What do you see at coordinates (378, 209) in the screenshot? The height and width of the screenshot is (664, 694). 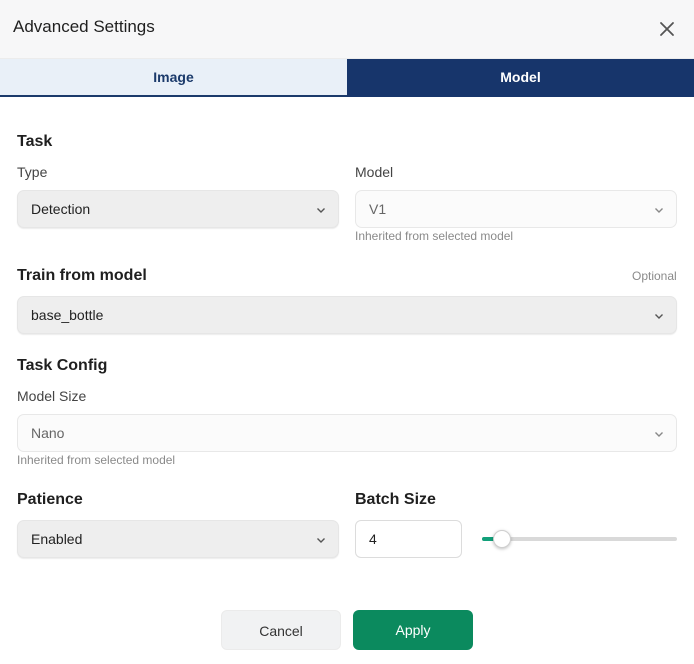 I see `model-select-value: V1` at bounding box center [378, 209].